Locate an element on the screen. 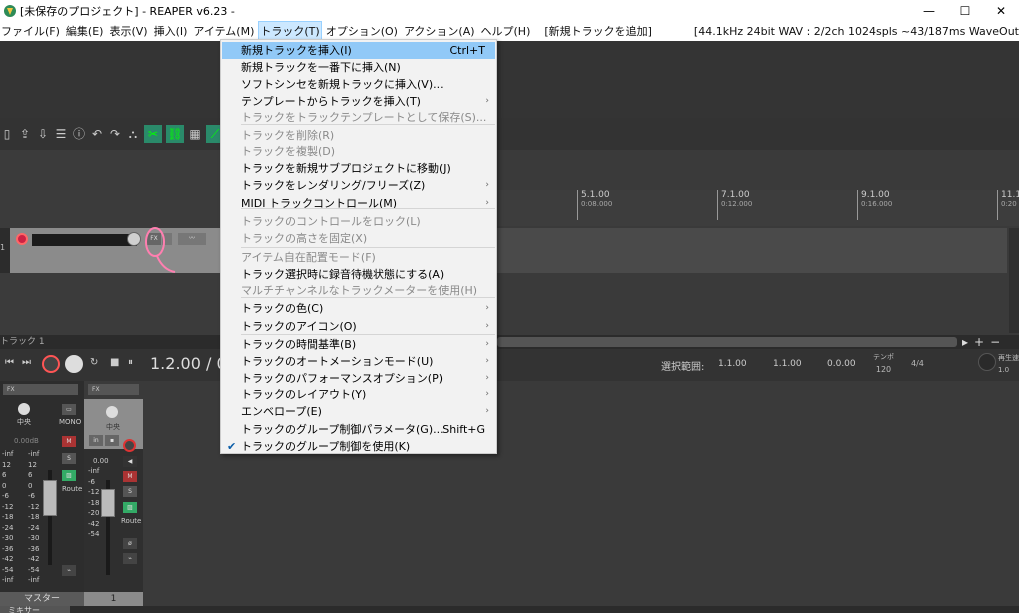  project-settings-icon: ☰ is located at coordinates (61, 134).